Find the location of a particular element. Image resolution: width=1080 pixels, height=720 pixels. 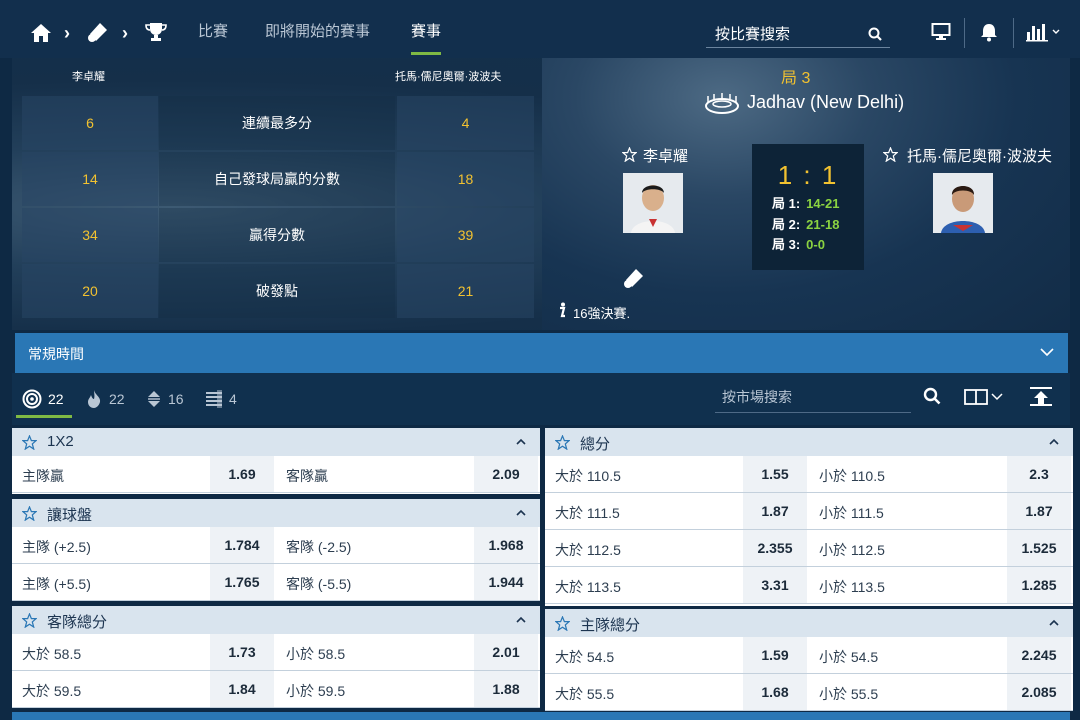

odds-button: 1.765 is located at coordinates (242, 582).